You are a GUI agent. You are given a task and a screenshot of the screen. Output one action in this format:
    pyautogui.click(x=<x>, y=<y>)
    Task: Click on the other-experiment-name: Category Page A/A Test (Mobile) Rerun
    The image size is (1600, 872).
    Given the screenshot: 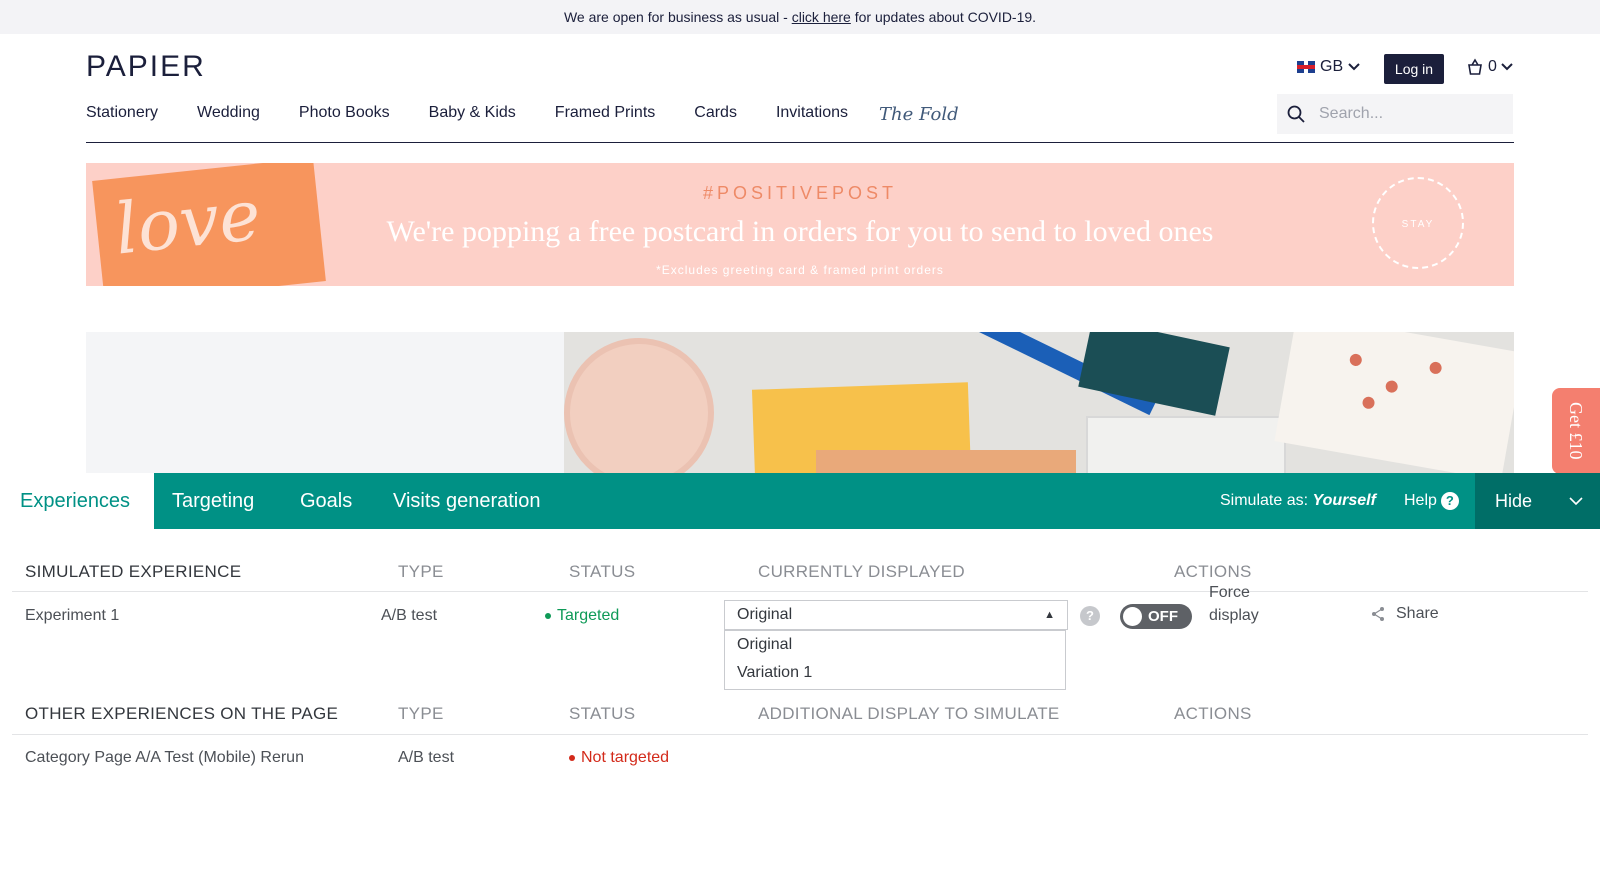 What is the action you would take?
    pyautogui.click(x=164, y=757)
    